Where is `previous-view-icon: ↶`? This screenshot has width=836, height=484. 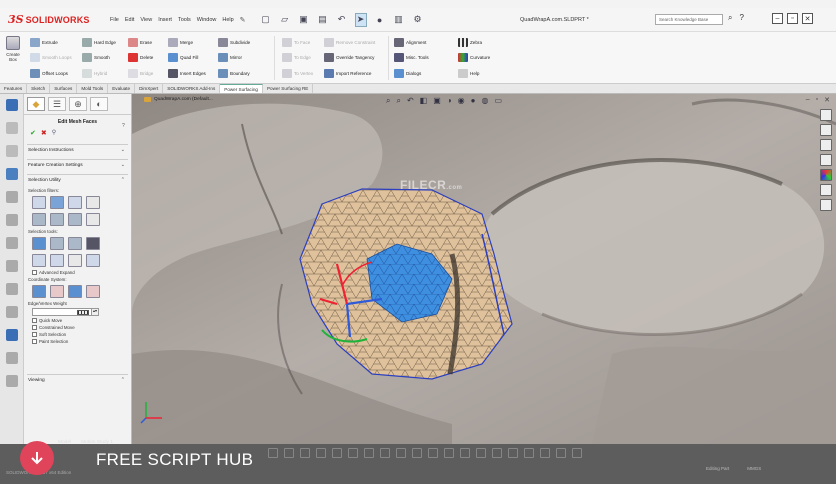
previous-view-icon: ↶ is located at coordinates (410, 101).